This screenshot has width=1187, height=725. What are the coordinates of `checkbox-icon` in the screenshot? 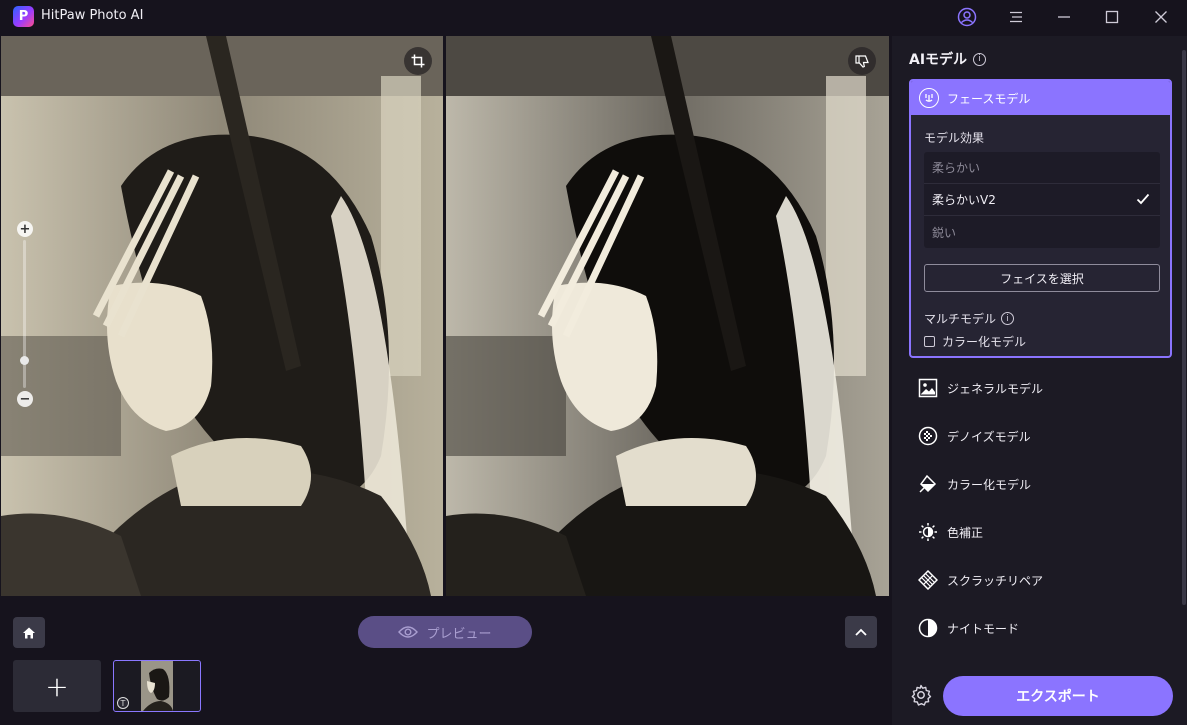 It's located at (929, 341).